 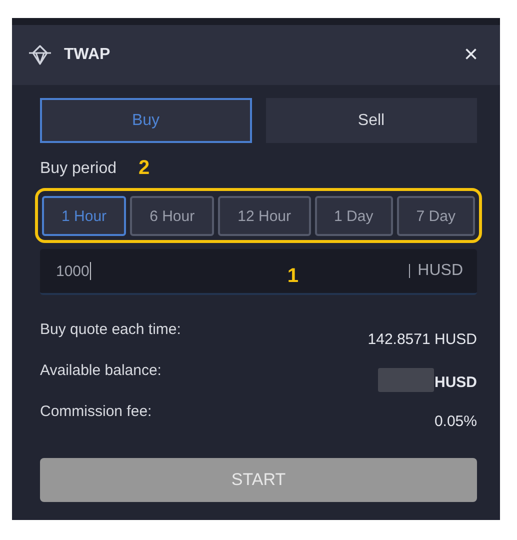 What do you see at coordinates (144, 168) in the screenshot?
I see `annotation-number: 2` at bounding box center [144, 168].